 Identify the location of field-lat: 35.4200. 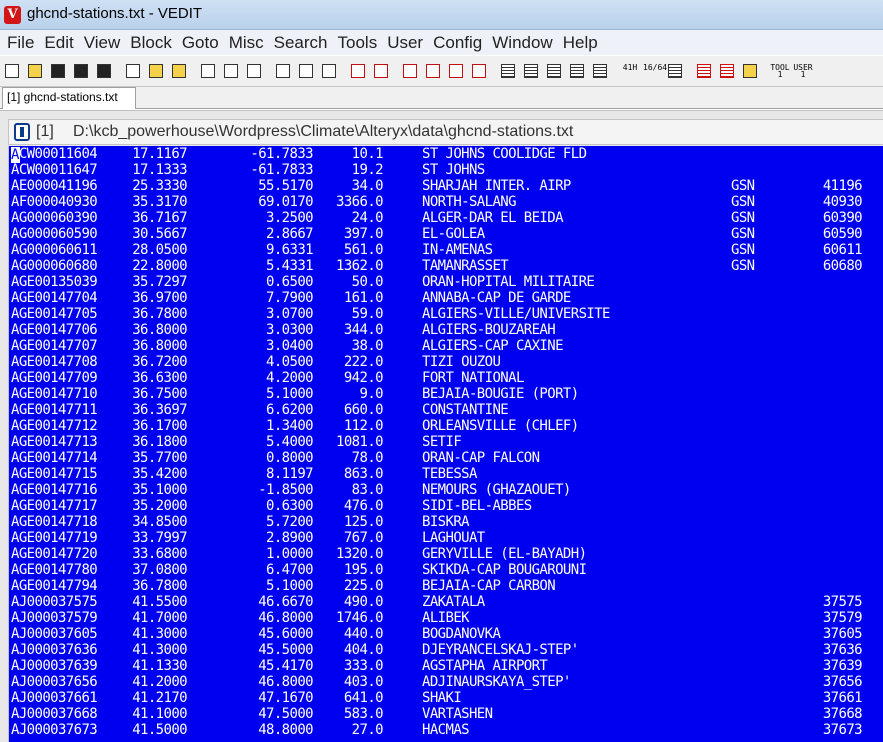
(159, 474).